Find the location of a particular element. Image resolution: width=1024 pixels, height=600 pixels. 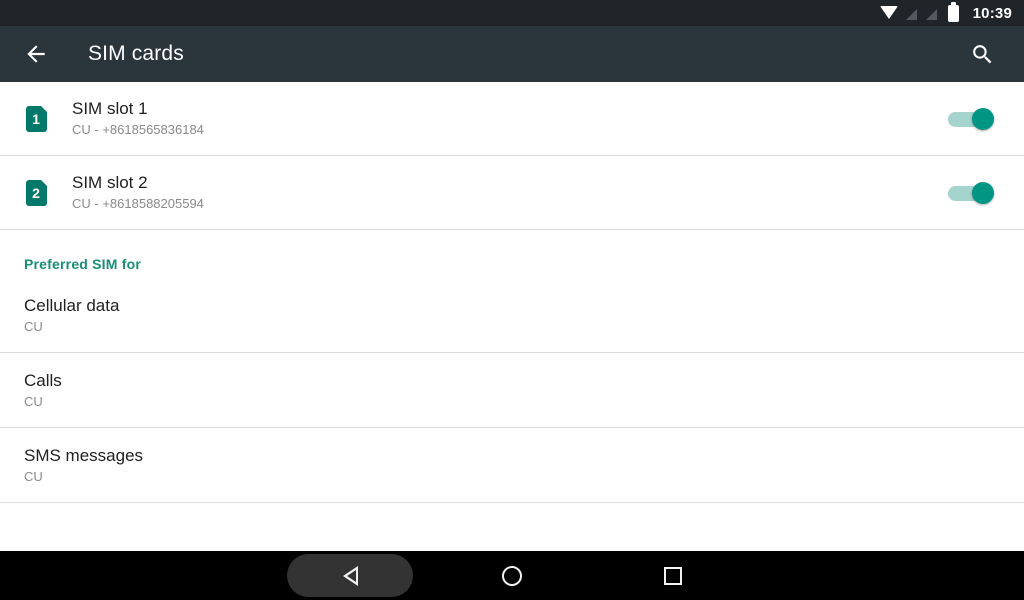

battery-icon is located at coordinates (953, 11).